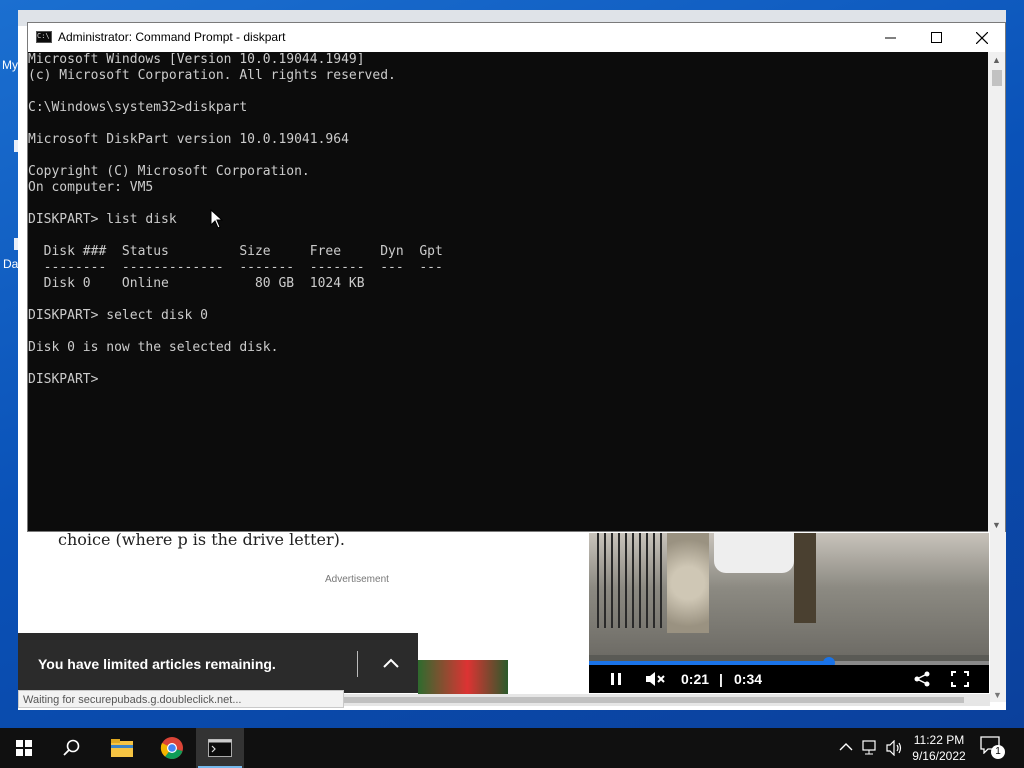 The image size is (1024, 768). What do you see at coordinates (939, 740) in the screenshot?
I see `clock-time: 11:22 PM` at bounding box center [939, 740].